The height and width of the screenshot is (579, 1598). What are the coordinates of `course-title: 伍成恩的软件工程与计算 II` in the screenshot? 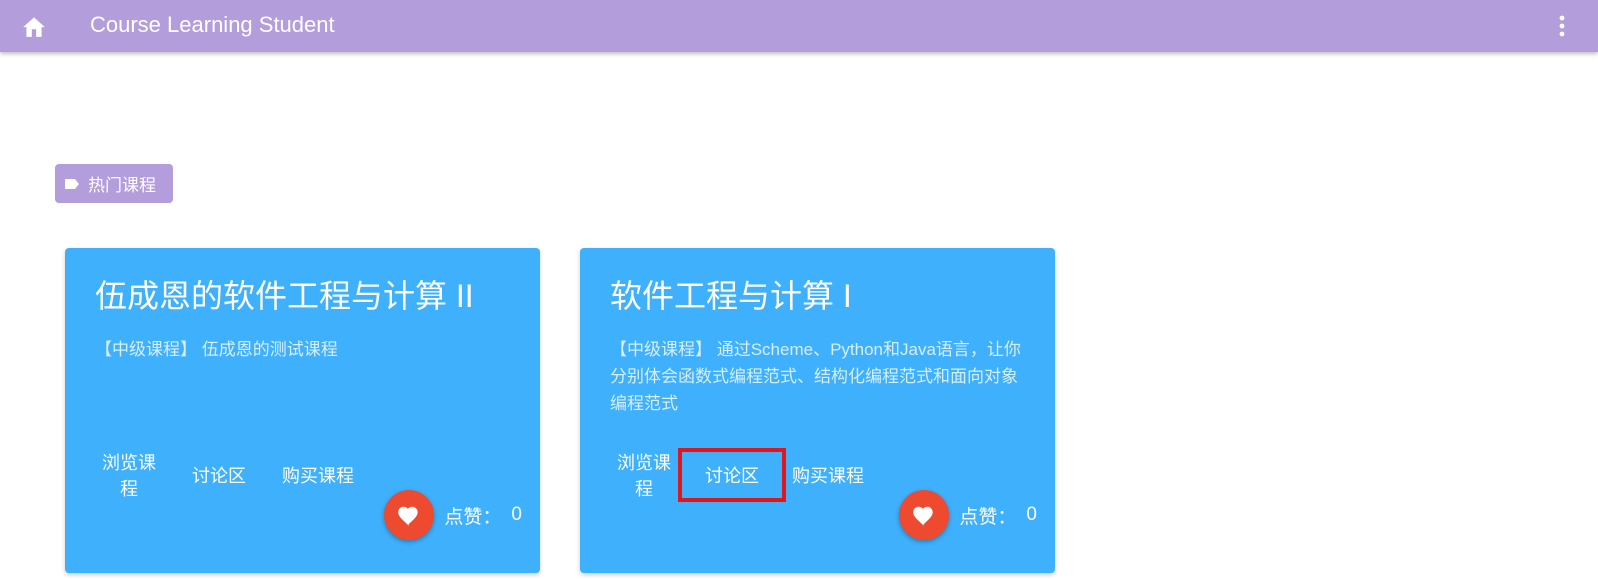 It's located at (284, 296).